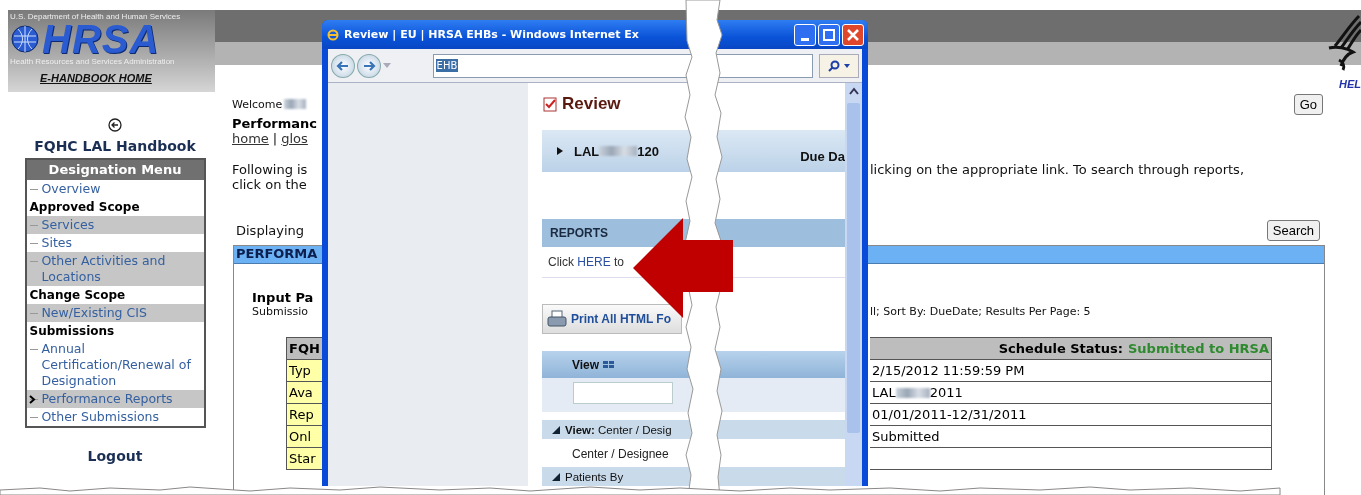  I want to click on menu-item: Services, so click(115, 225).